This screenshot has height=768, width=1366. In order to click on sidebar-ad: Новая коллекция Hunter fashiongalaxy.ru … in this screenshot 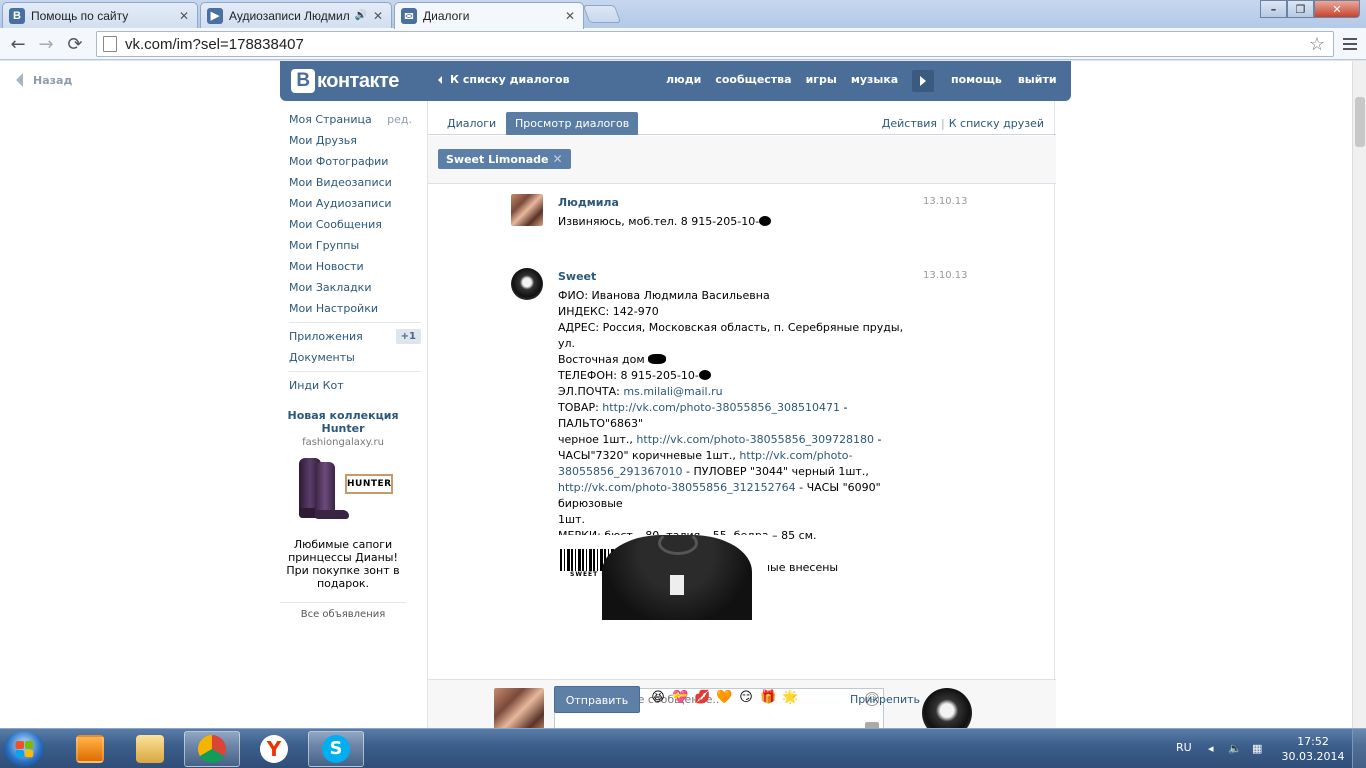, I will do `click(343, 514)`.